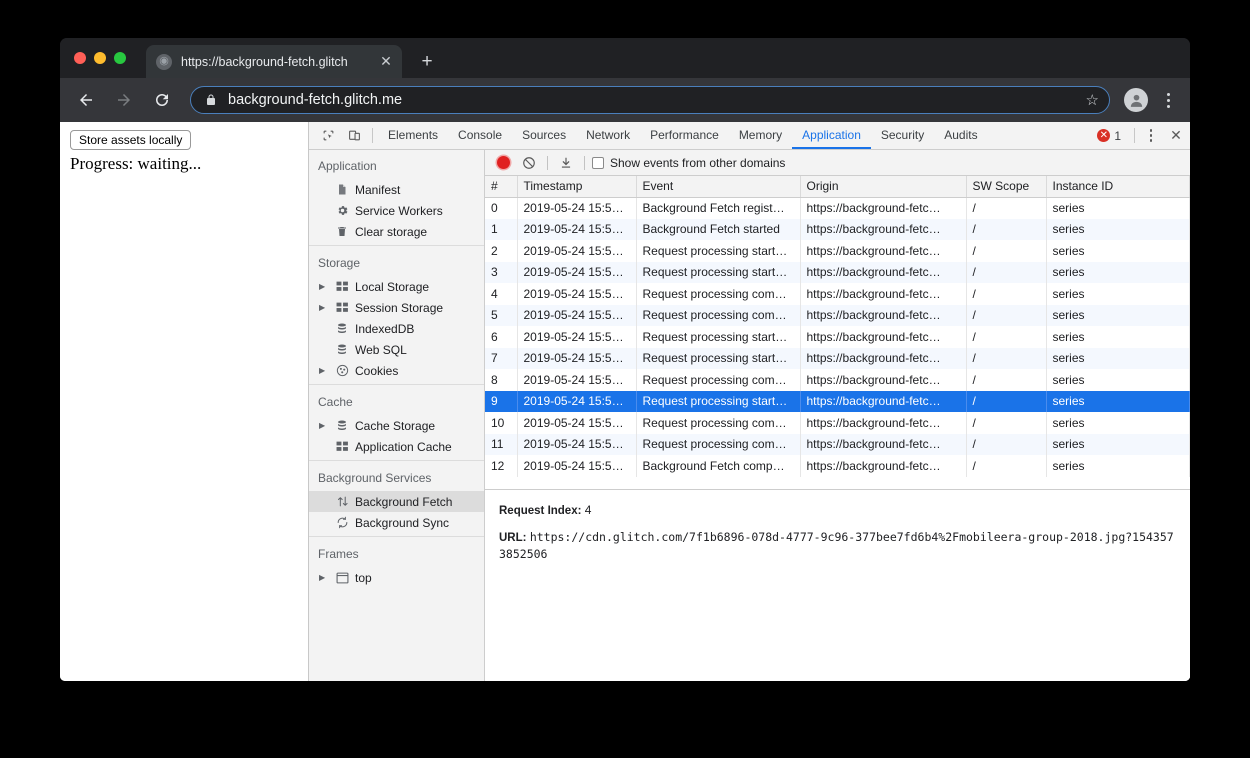 The width and height of the screenshot is (1250, 758). I want to click on store-assets-locally-button: Store assets locally, so click(131, 140).